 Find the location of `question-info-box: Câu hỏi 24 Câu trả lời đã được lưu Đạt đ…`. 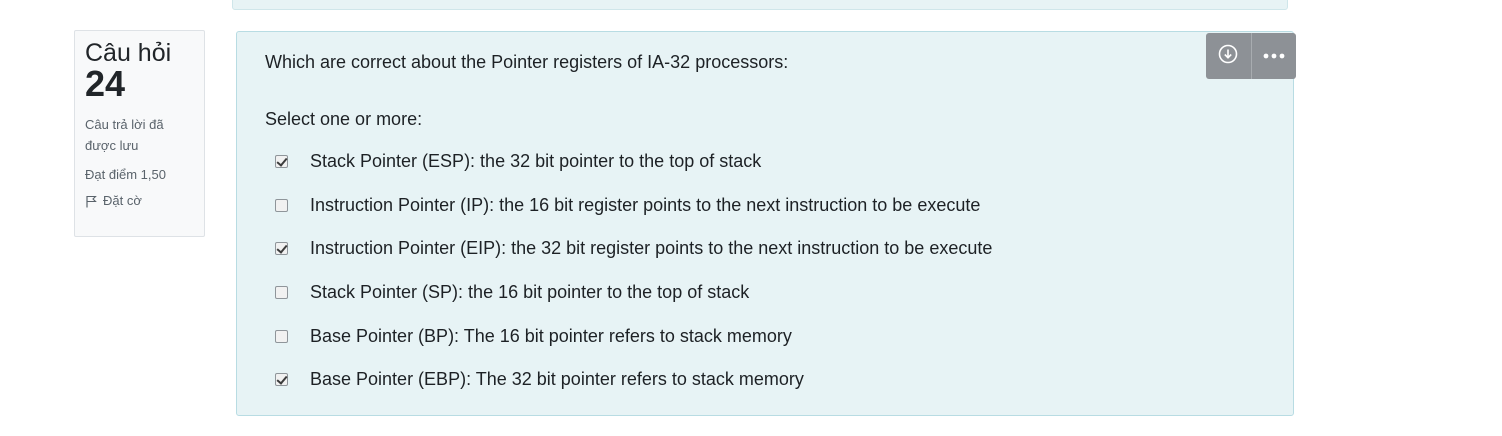

question-info-box: Câu hỏi 24 Câu trả lời đã được lưu Đạt đ… is located at coordinates (139, 133).